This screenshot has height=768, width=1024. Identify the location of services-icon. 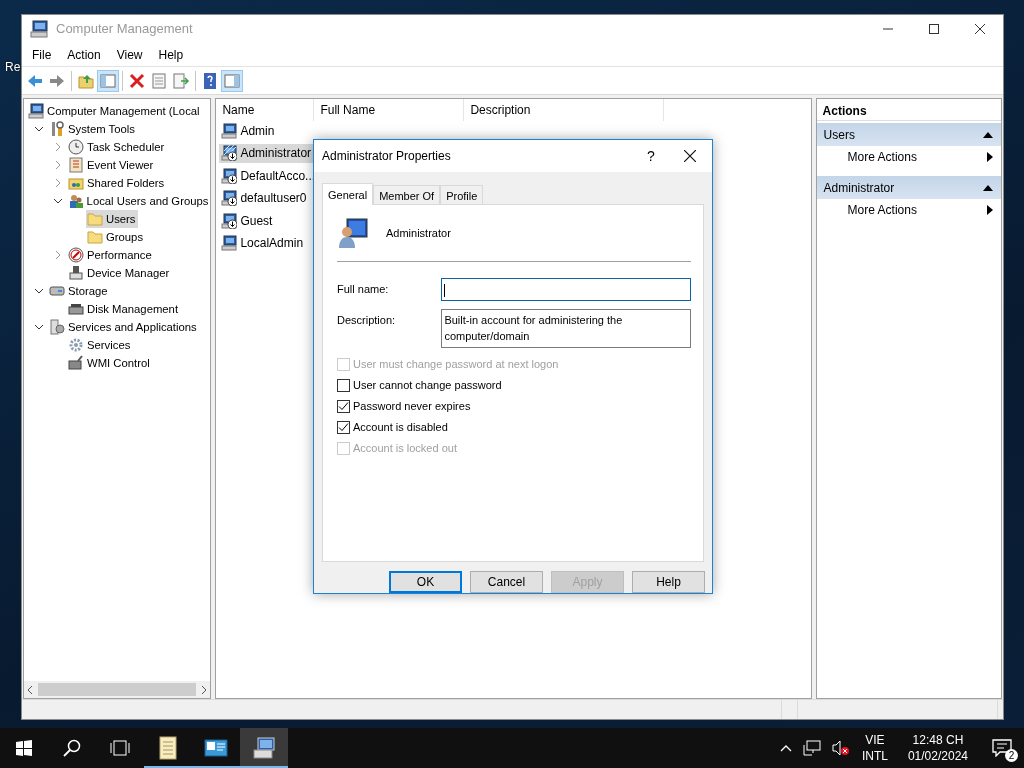
(57, 327).